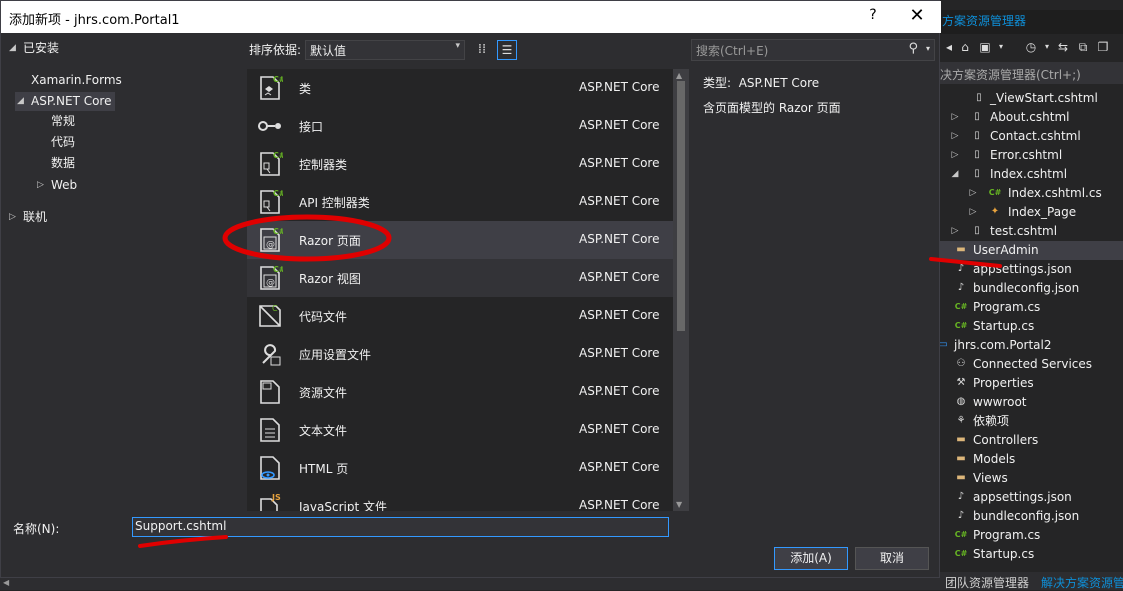 The width and height of the screenshot is (1123, 591). What do you see at coordinates (1031, 136) in the screenshot?
I see `solution-tree-item: ▷ ▯ Contact.cshtml` at bounding box center [1031, 136].